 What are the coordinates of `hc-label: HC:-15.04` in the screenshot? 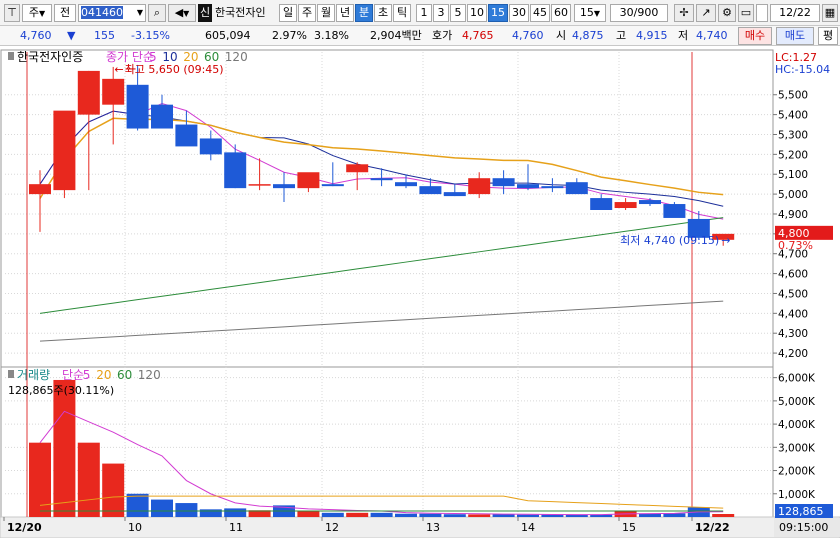 It's located at (802, 69).